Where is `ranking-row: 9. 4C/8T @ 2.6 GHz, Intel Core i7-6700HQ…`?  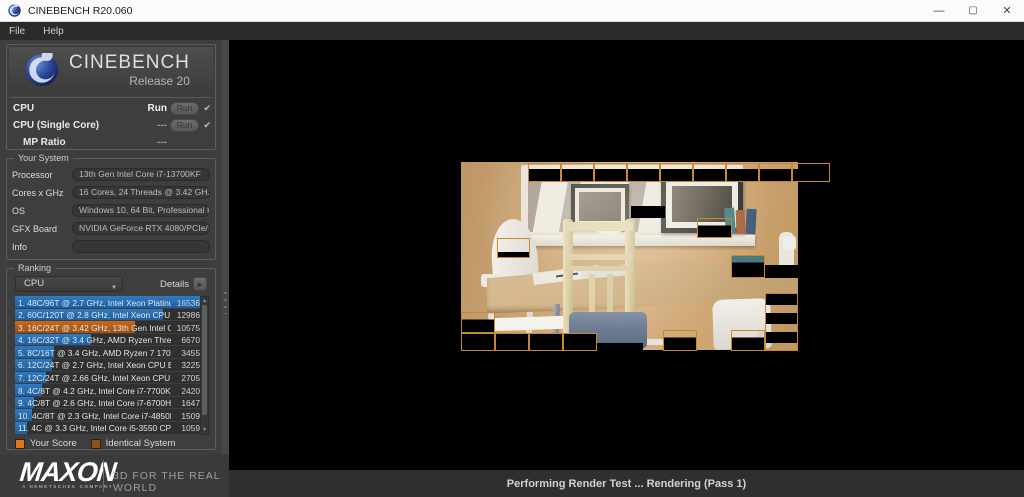 ranking-row: 9. 4C/8T @ 2.6 GHz, Intel Core i7-6700HQ… is located at coordinates (109, 402).